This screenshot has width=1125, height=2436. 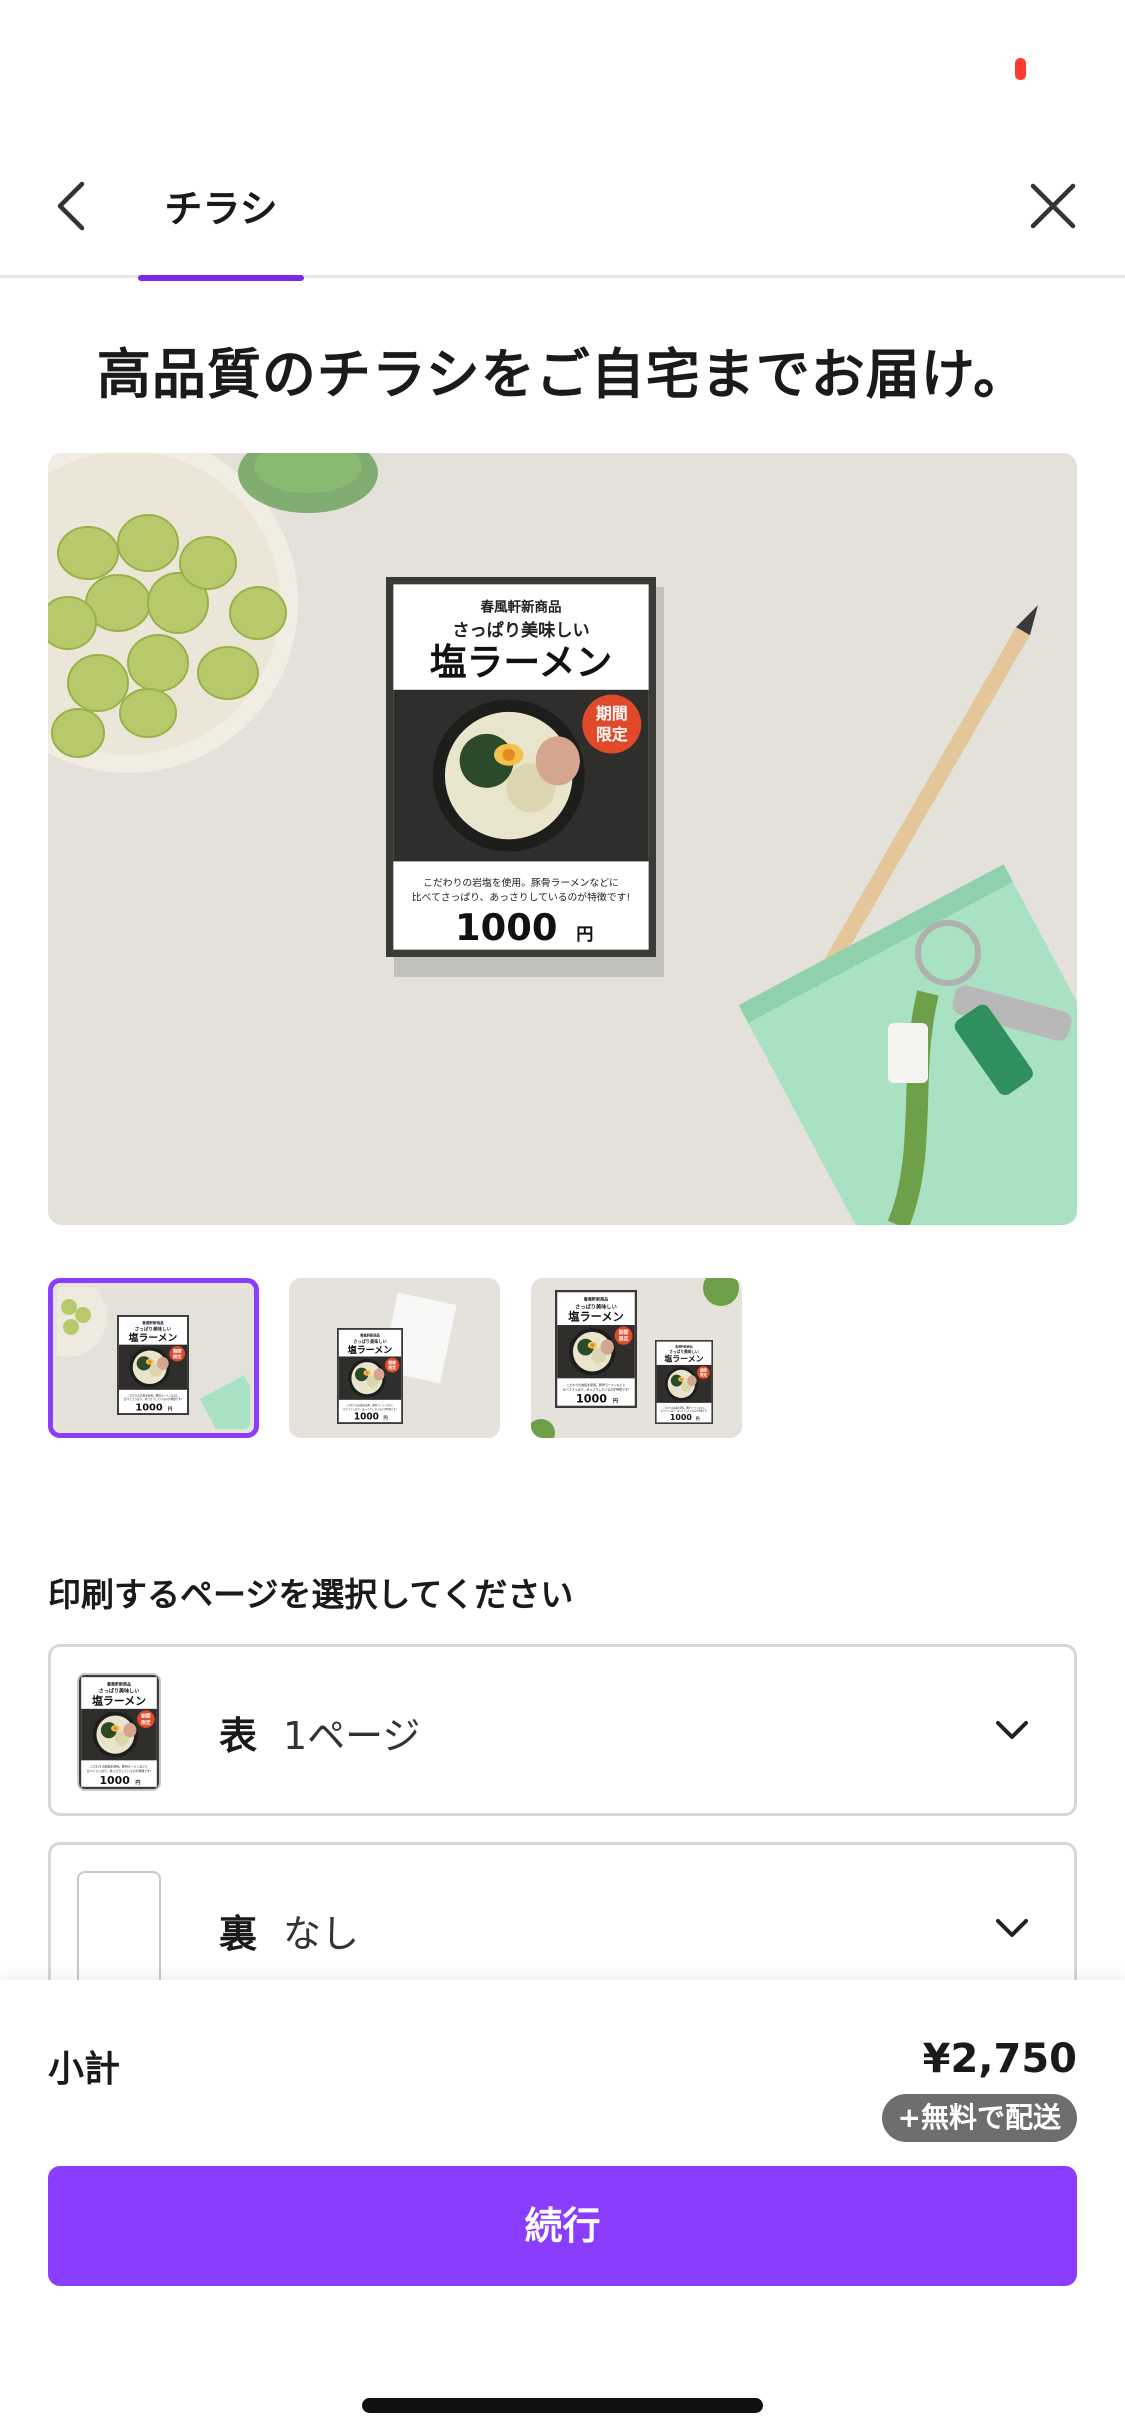 What do you see at coordinates (999, 2059) in the screenshot?
I see `subtotal-price: ¥2,750` at bounding box center [999, 2059].